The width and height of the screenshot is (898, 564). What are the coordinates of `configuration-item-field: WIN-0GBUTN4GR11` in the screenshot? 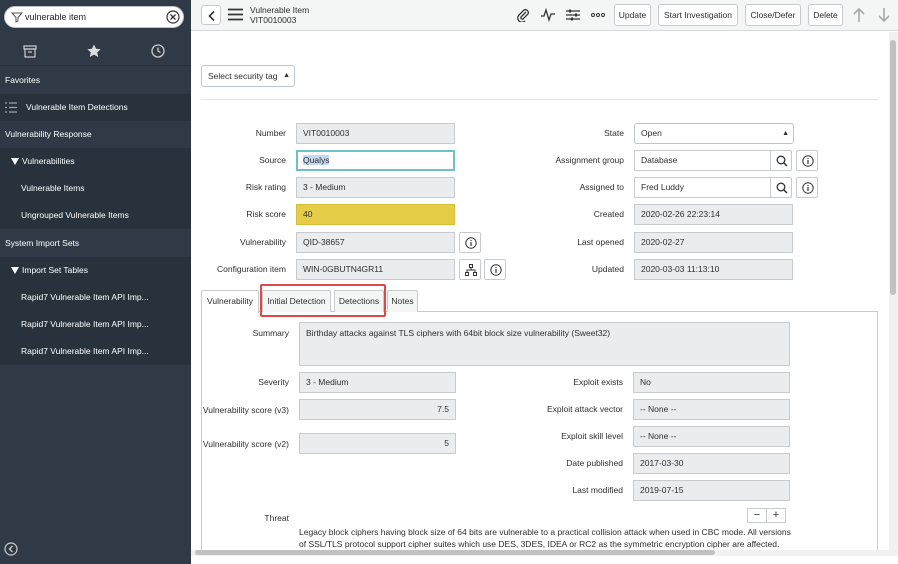 It's located at (375, 269).